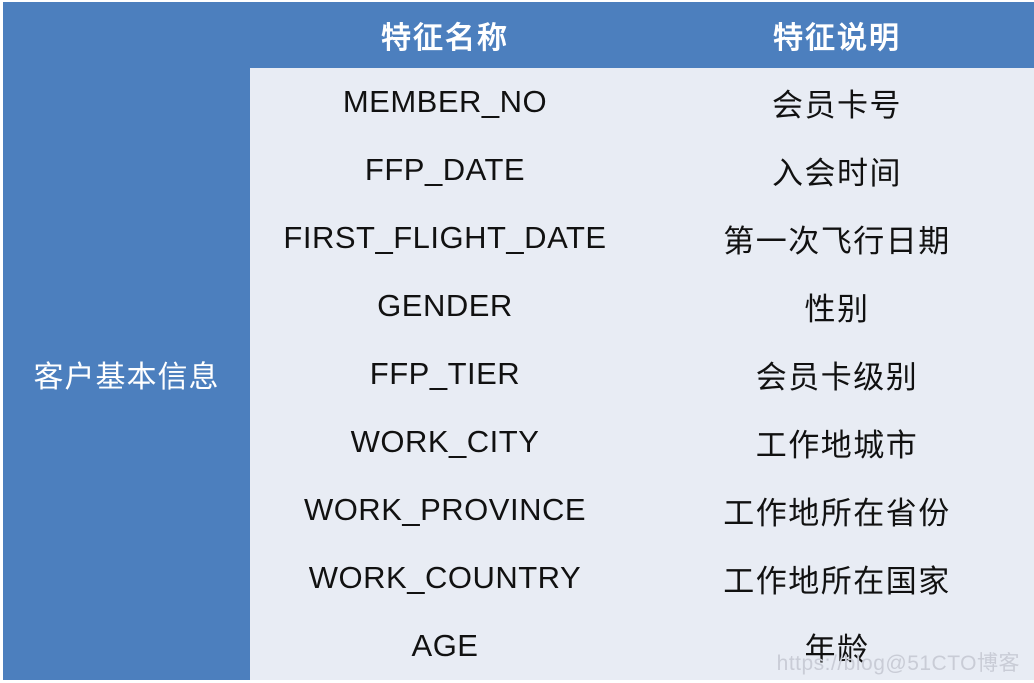 This screenshot has height=683, width=1034. Describe the element at coordinates (445, 578) in the screenshot. I see `cell-feature-name: WORK_COUNTRY` at that location.